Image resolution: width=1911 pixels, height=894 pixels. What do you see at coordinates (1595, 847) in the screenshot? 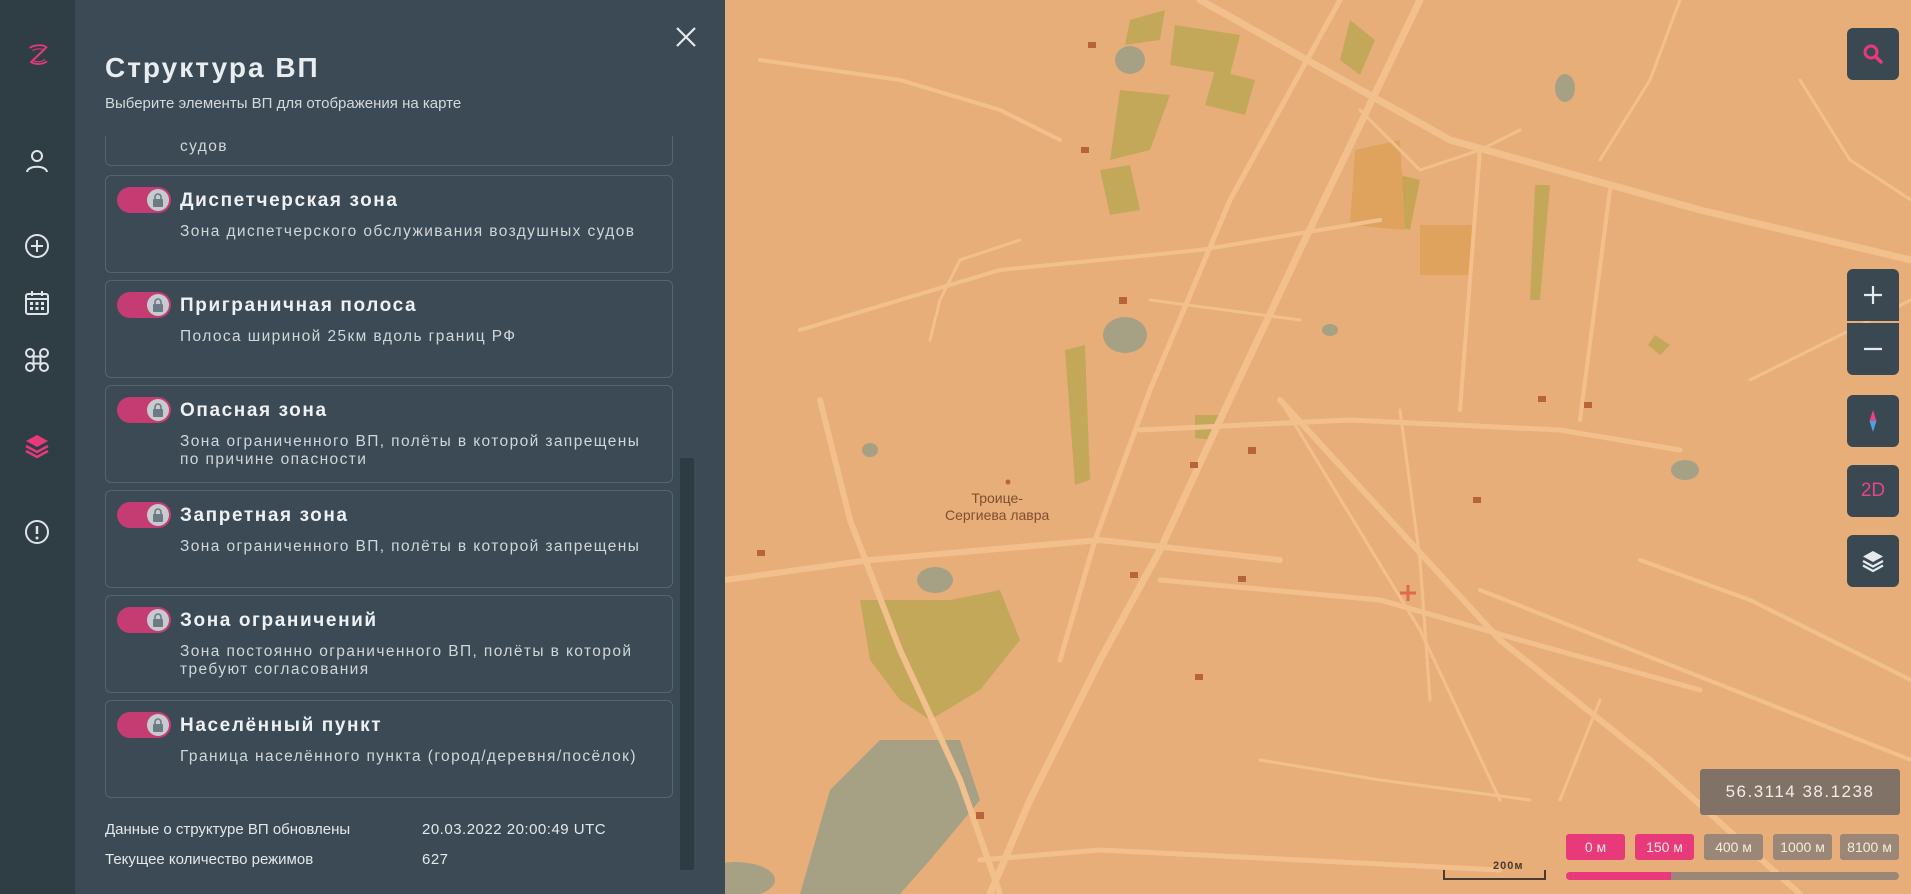
I see `altitude-chip: 0 м` at bounding box center [1595, 847].